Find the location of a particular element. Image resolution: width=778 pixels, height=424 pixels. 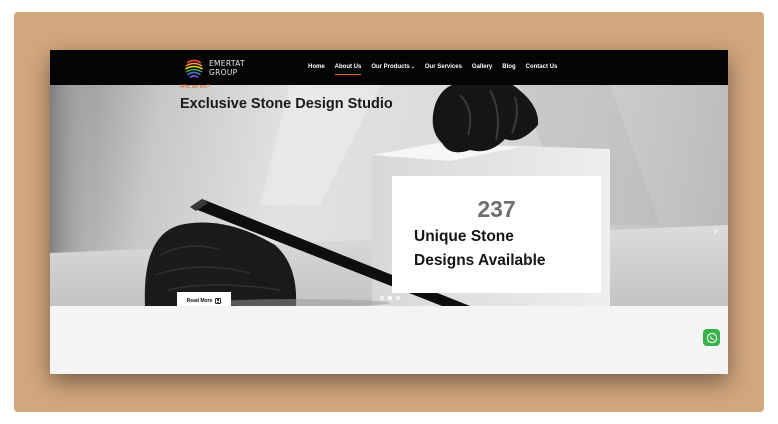

read-more-label: Read More is located at coordinates (199, 300).